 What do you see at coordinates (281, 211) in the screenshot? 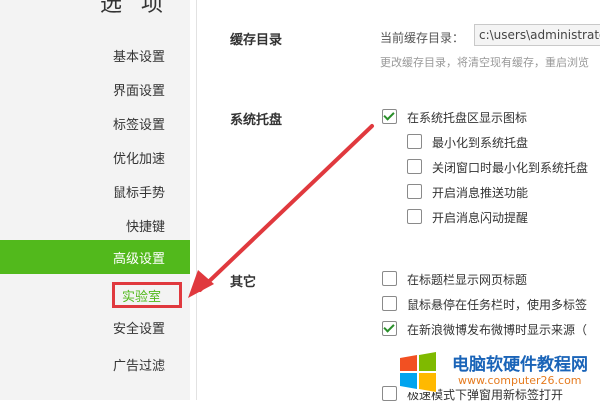
I see `annotation-arrow` at bounding box center [281, 211].